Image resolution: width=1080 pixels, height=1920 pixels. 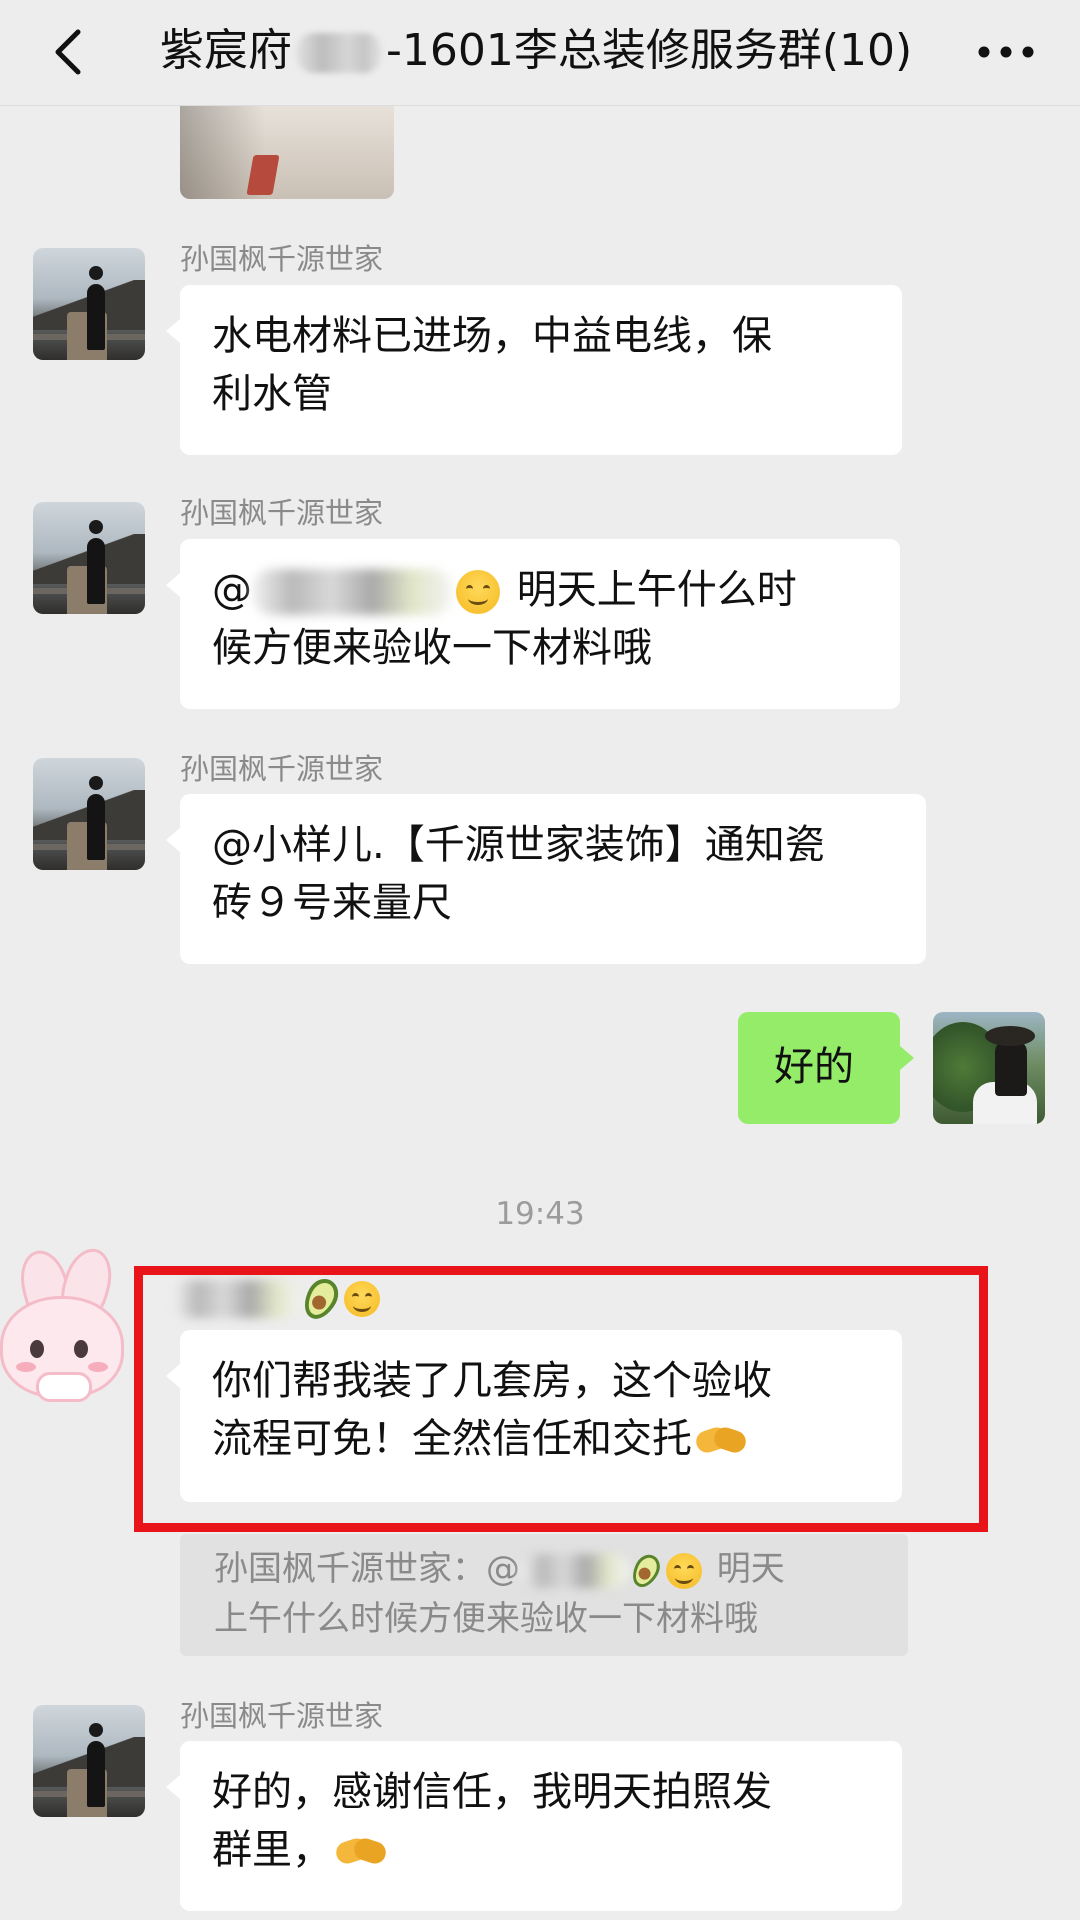 What do you see at coordinates (432, 648) in the screenshot?
I see `message-line: 候方便来验收一下材料哦` at bounding box center [432, 648].